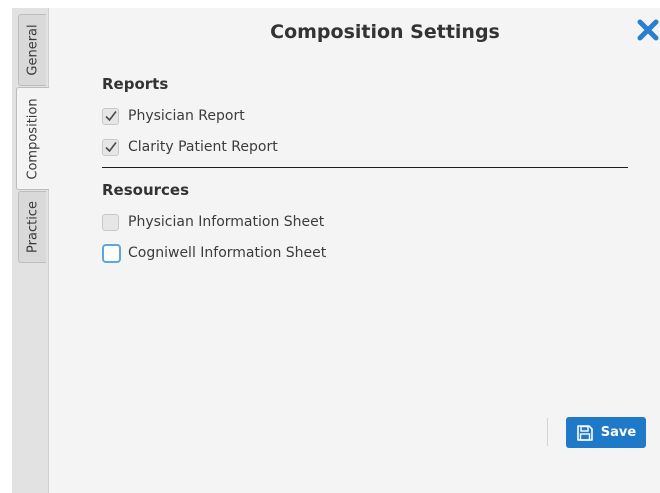 This screenshot has width=660, height=493. I want to click on resources-heading: Resources, so click(146, 190).